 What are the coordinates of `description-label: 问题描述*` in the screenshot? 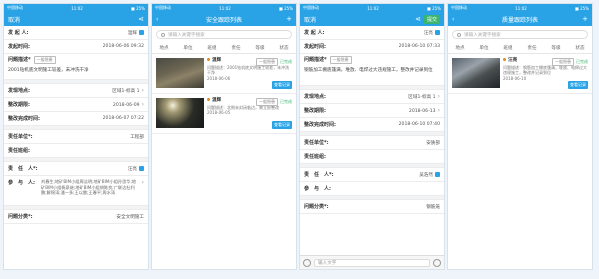 It's located at (19, 60).